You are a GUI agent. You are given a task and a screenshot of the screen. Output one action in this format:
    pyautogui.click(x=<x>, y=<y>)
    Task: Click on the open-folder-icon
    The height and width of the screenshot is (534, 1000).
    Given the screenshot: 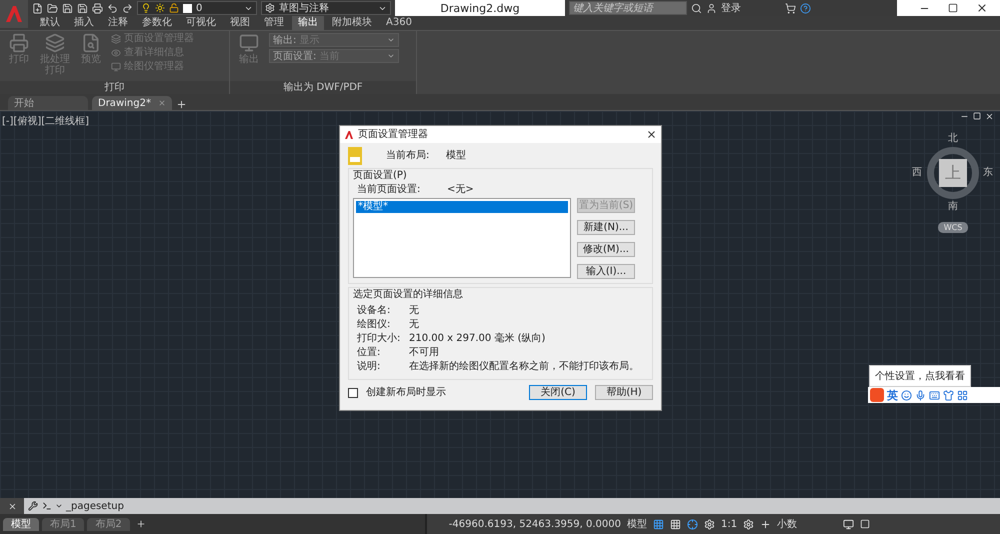 What is the action you would take?
    pyautogui.click(x=52, y=8)
    